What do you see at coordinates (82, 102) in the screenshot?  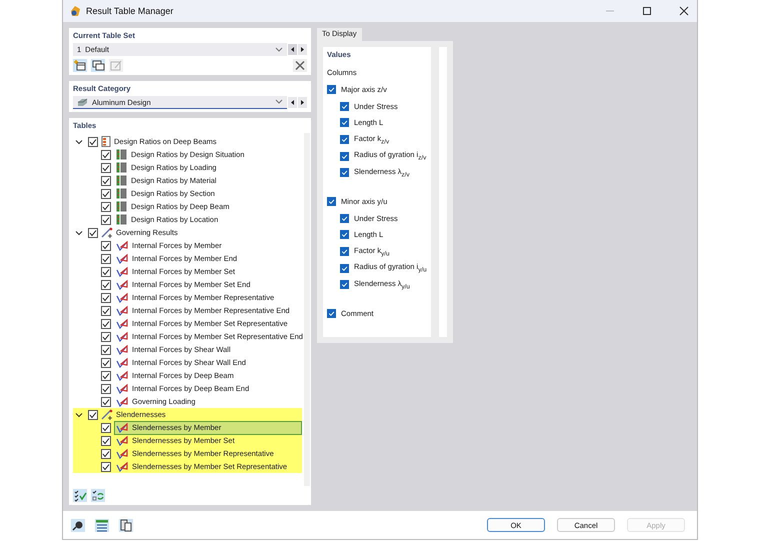 I see `beam-icon` at bounding box center [82, 102].